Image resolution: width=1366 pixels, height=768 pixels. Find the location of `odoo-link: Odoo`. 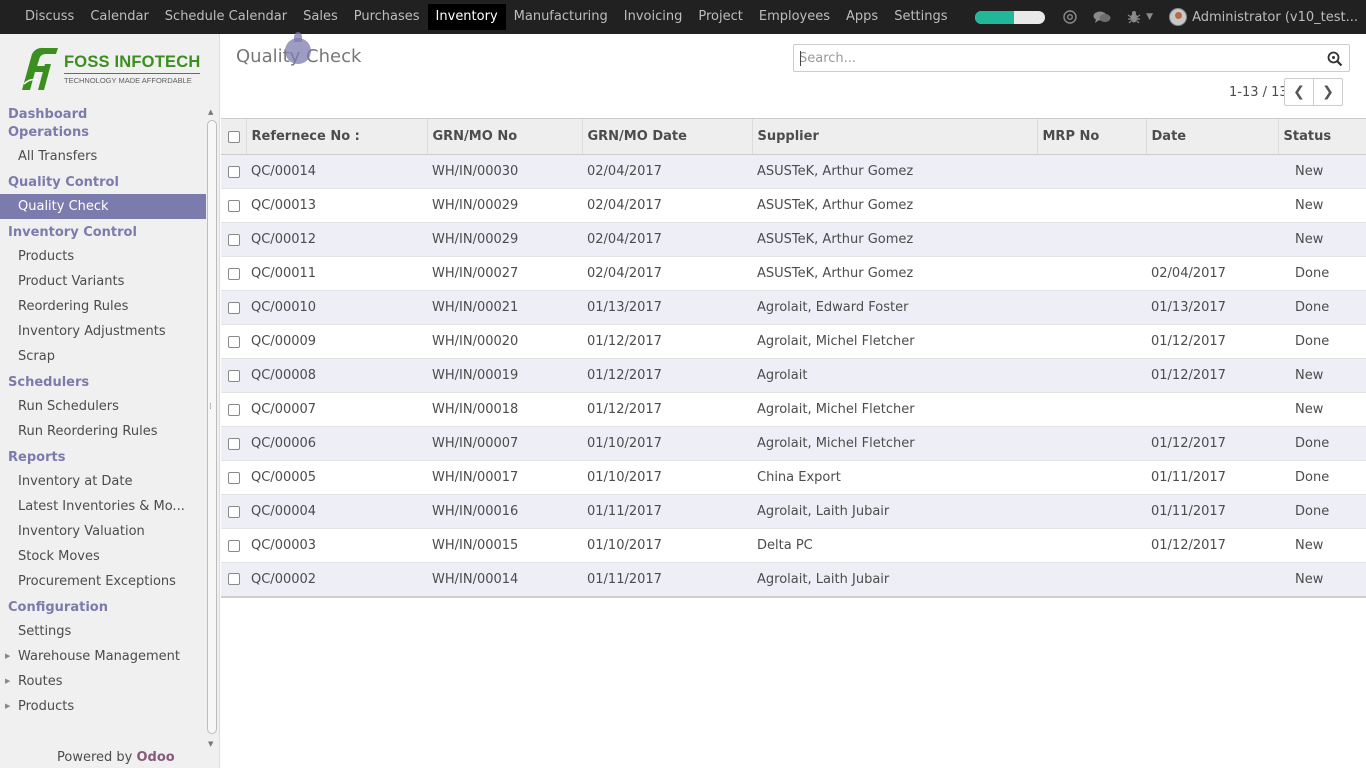

odoo-link: Odoo is located at coordinates (156, 757).